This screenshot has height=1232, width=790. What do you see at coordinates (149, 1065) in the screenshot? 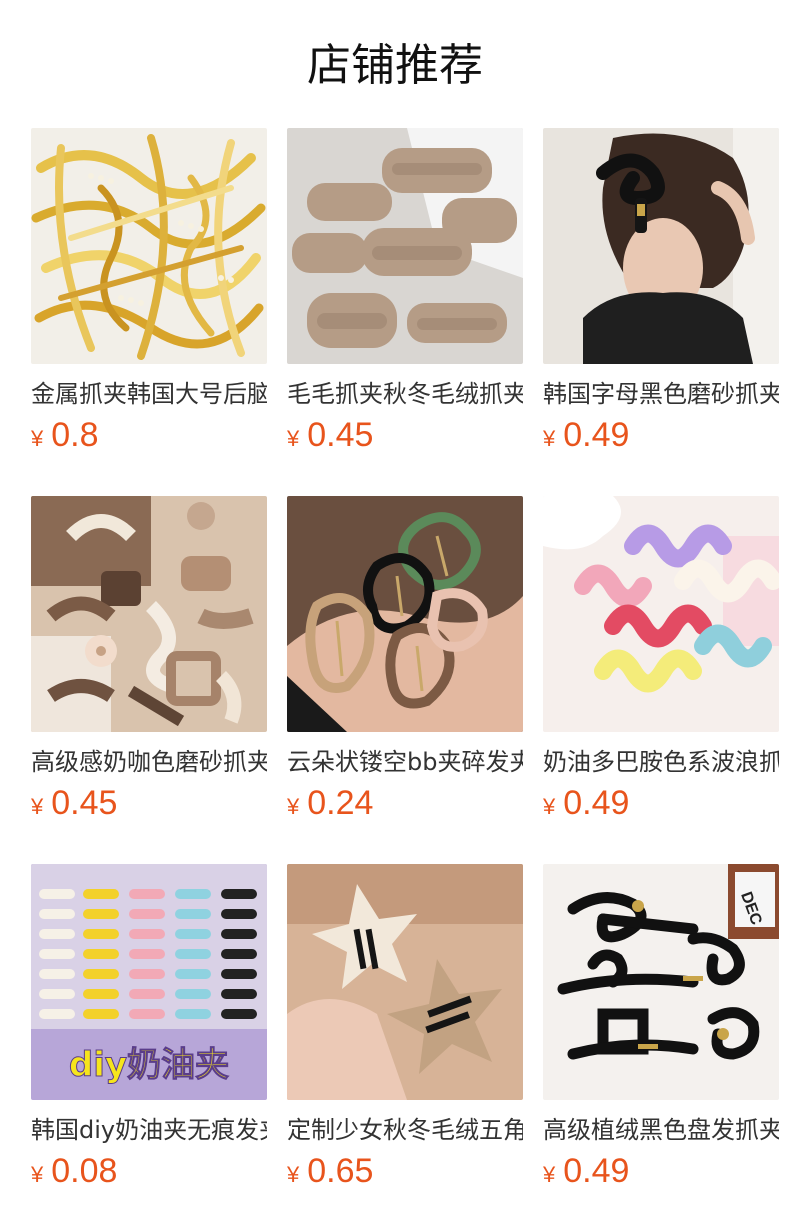
I see `diy-cream-clips-image-label: diy奶油夹` at bounding box center [149, 1065].